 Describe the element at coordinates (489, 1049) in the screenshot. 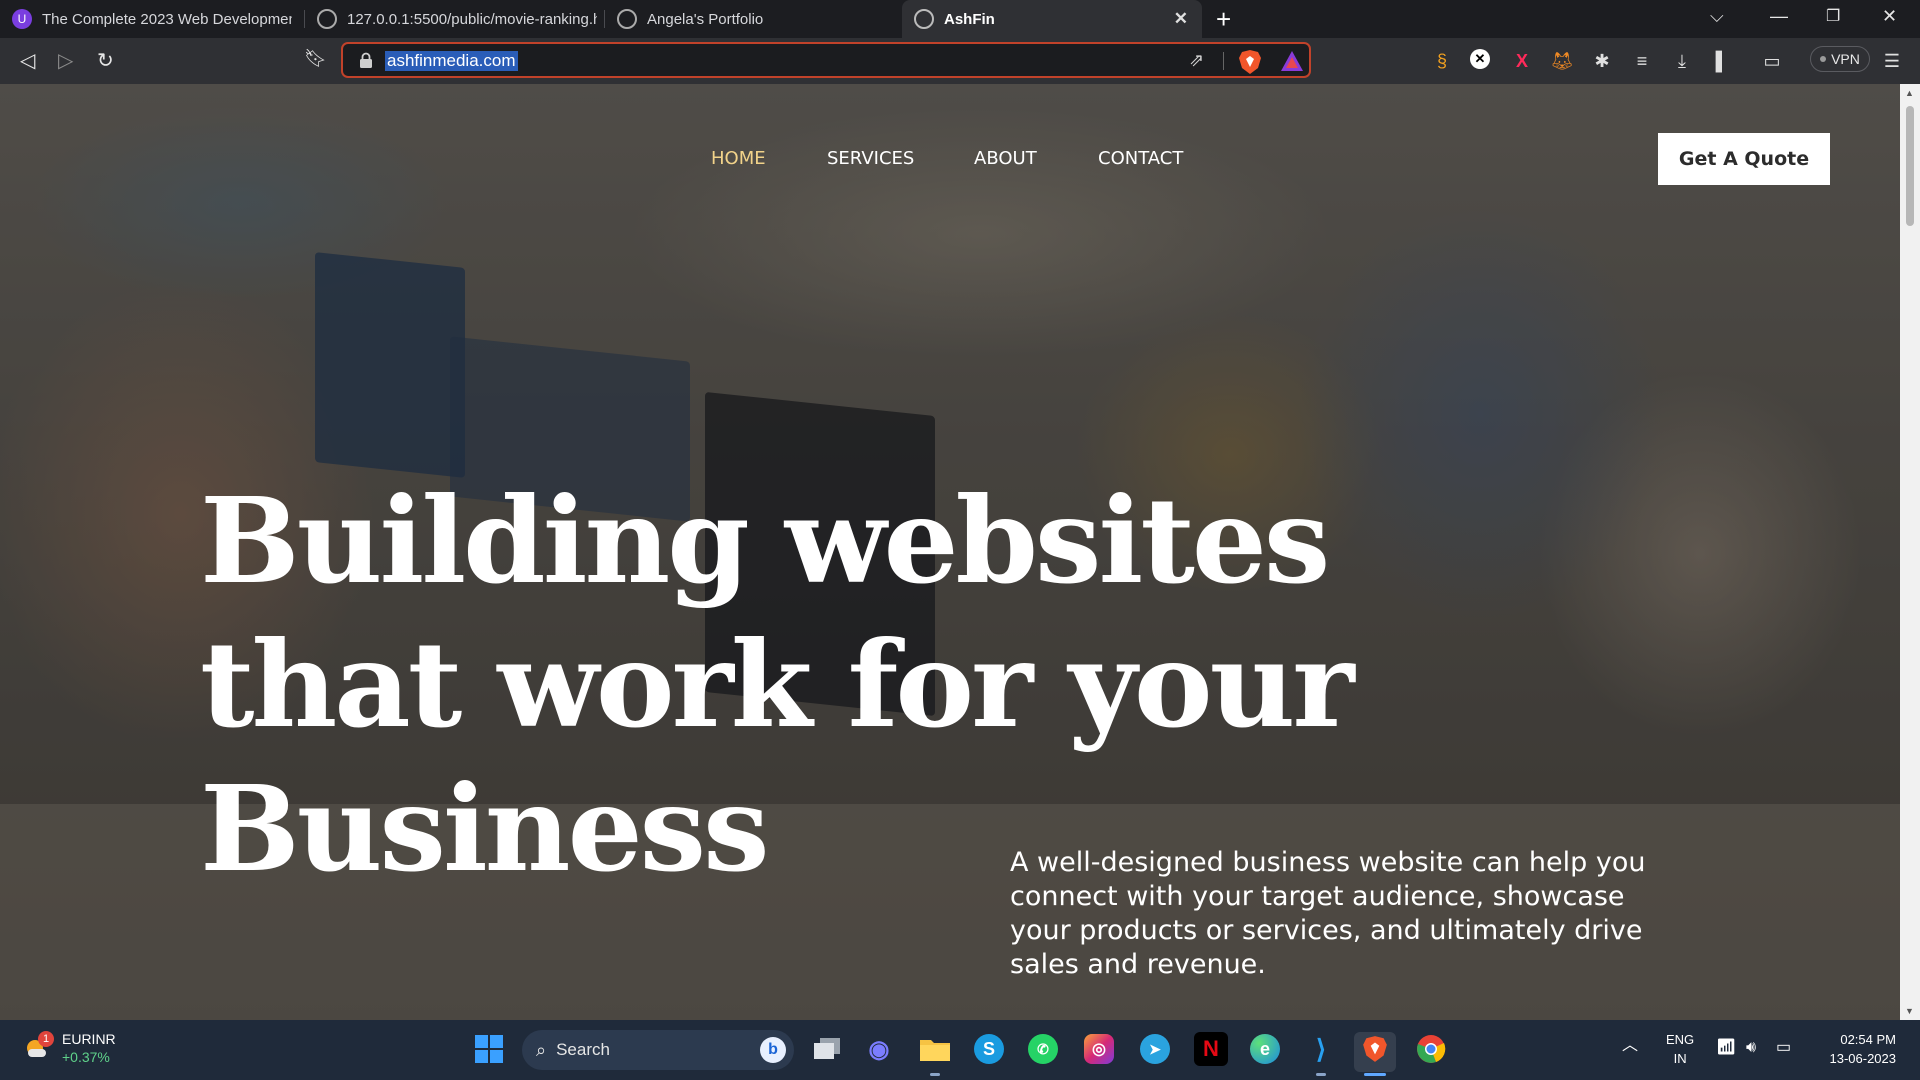

I see `start-icon` at that location.